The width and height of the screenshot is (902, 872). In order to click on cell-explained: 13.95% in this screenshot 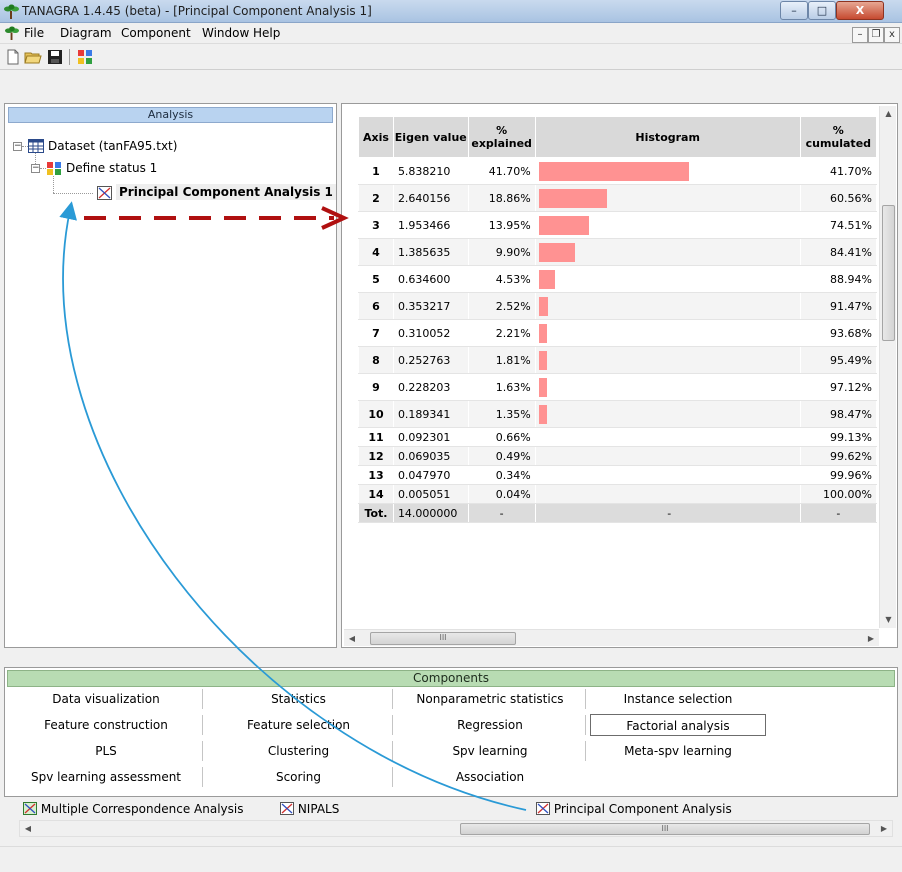, I will do `click(501, 225)`.